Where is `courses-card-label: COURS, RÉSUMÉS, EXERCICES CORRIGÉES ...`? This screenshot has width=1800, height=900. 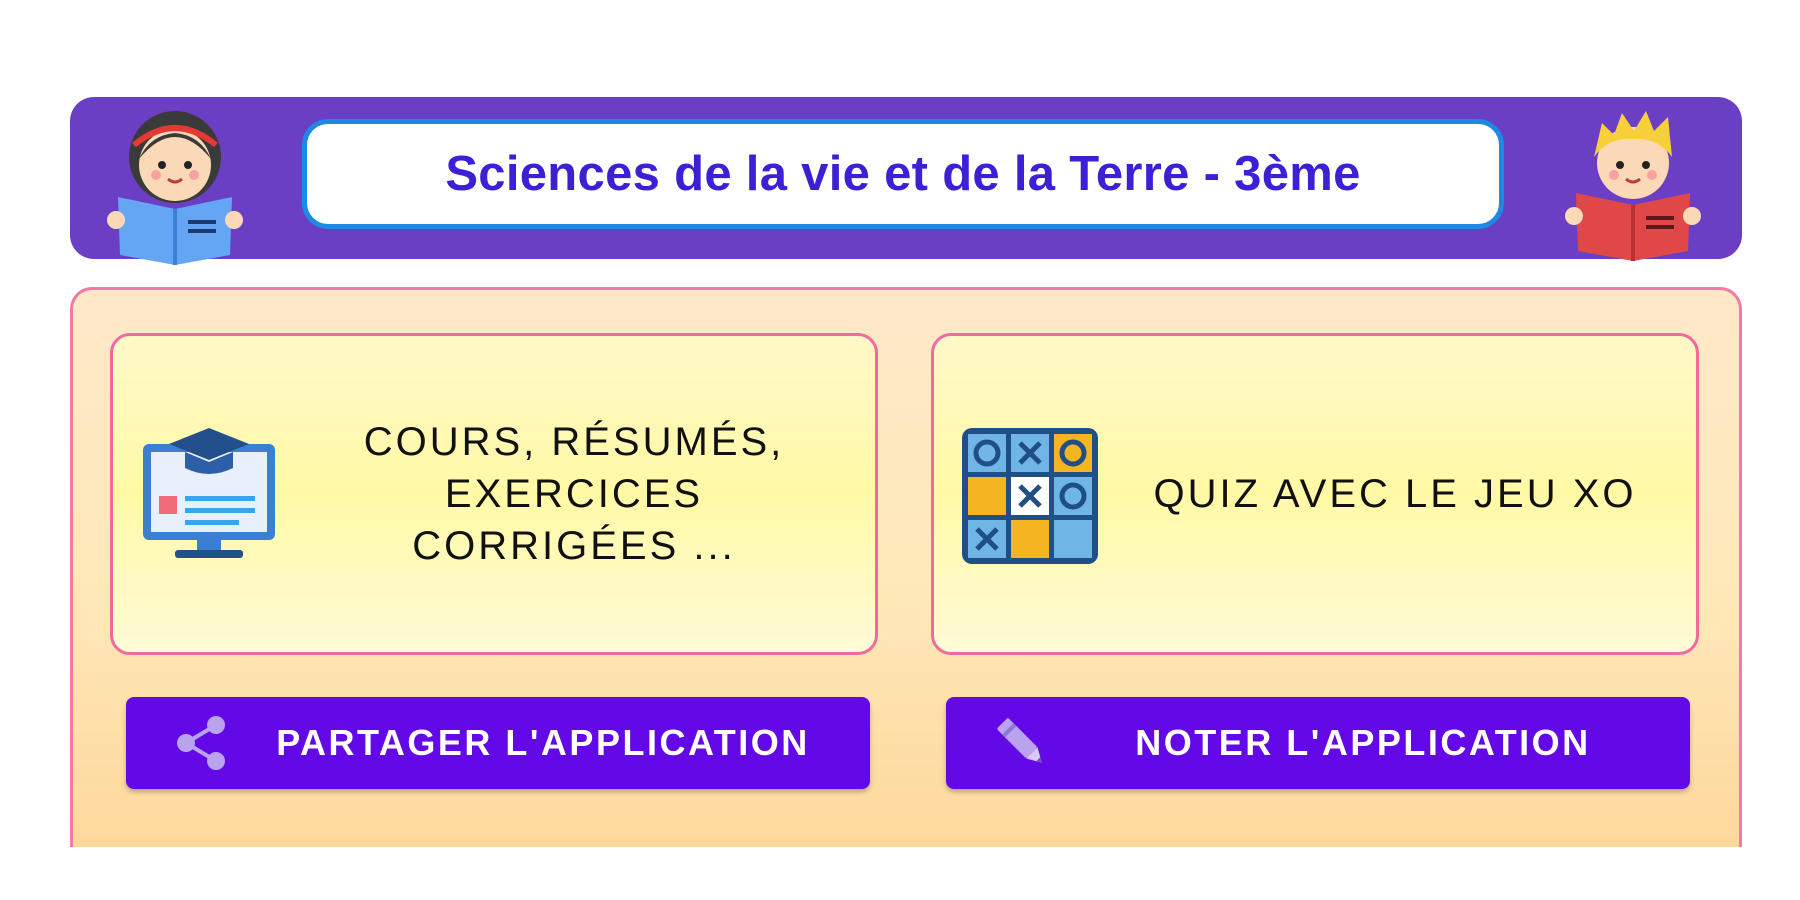 courses-card-label: COURS, RÉSUMÉS, EXERCICES CORRIGÉES ... is located at coordinates (574, 494).